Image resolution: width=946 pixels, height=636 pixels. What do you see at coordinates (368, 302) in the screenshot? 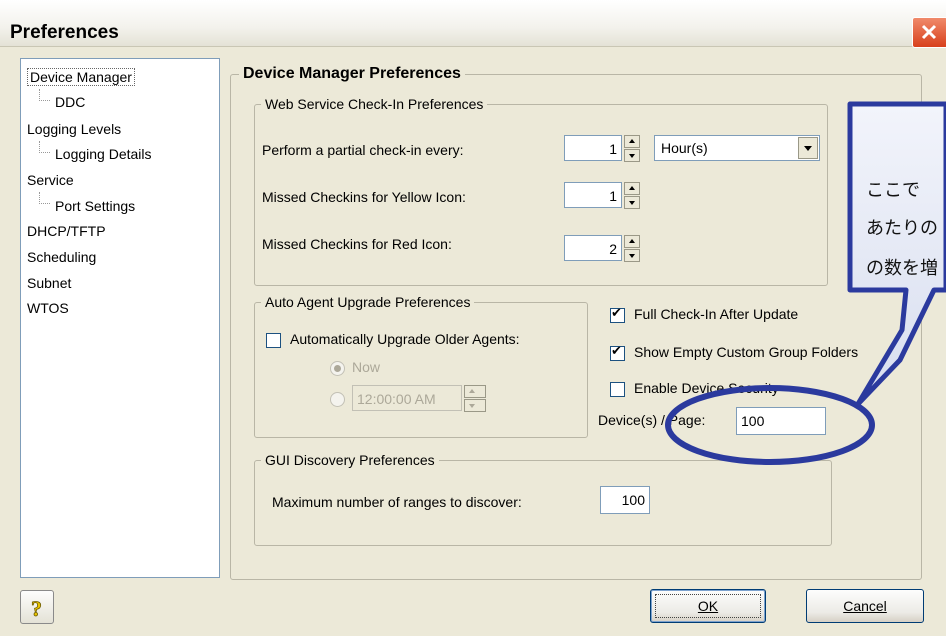
I see `group-title: Auto Agent Upgrade Preferences` at bounding box center [368, 302].